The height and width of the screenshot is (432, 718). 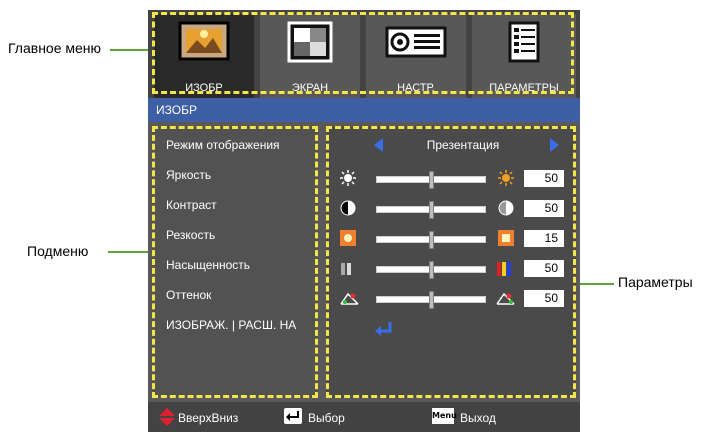 What do you see at coordinates (478, 418) in the screenshot?
I see `footer-exit-label: Выход` at bounding box center [478, 418].